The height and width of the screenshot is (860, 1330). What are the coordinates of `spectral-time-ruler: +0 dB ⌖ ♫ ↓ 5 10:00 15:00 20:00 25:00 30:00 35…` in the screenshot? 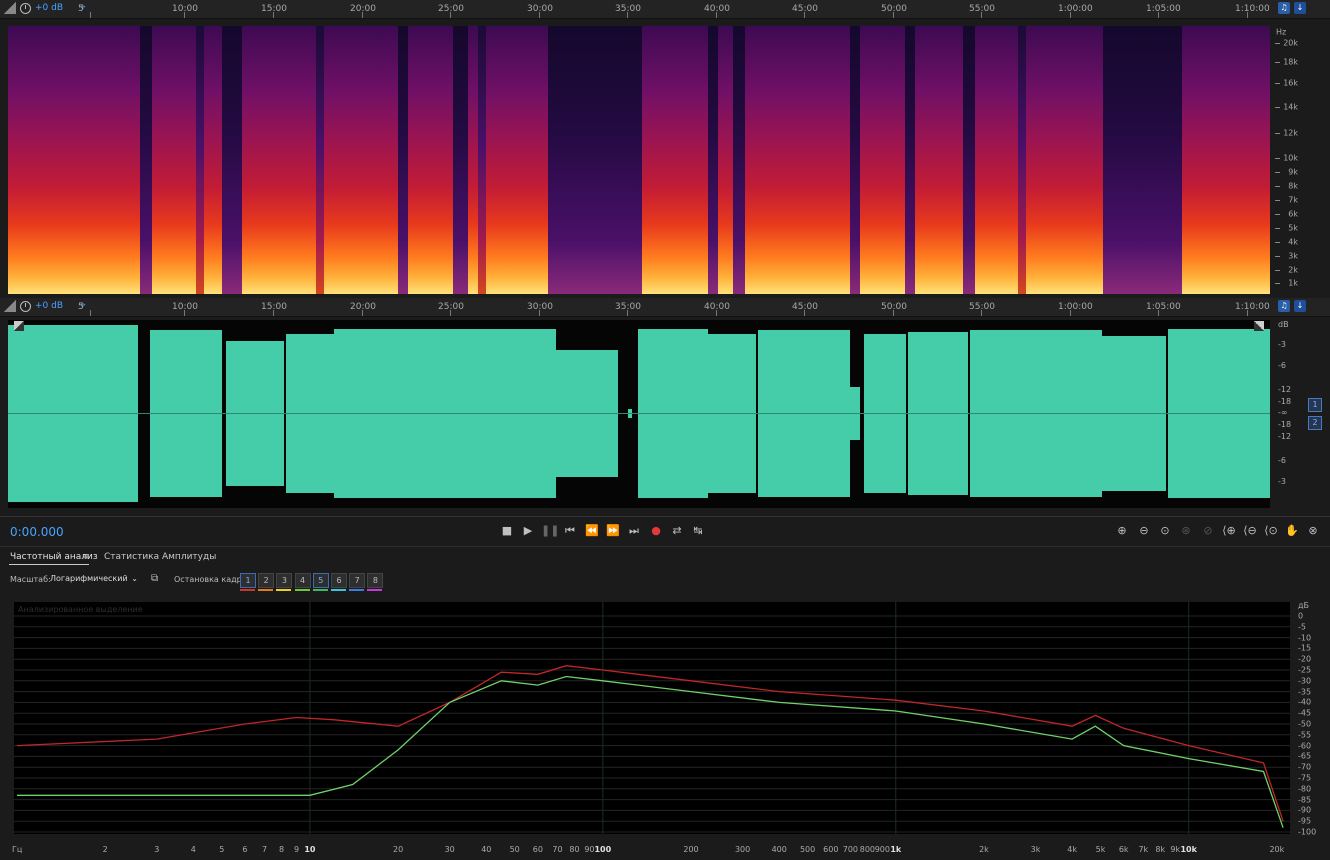 It's located at (665, 9).